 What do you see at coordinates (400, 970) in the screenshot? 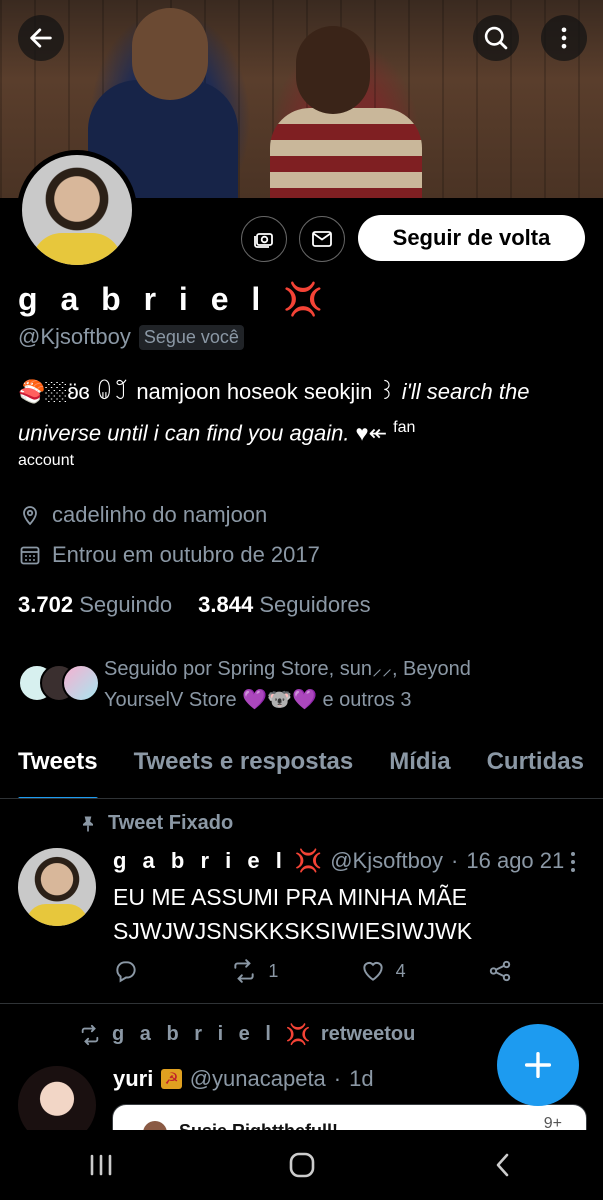
I see `like-count: 4` at bounding box center [400, 970].